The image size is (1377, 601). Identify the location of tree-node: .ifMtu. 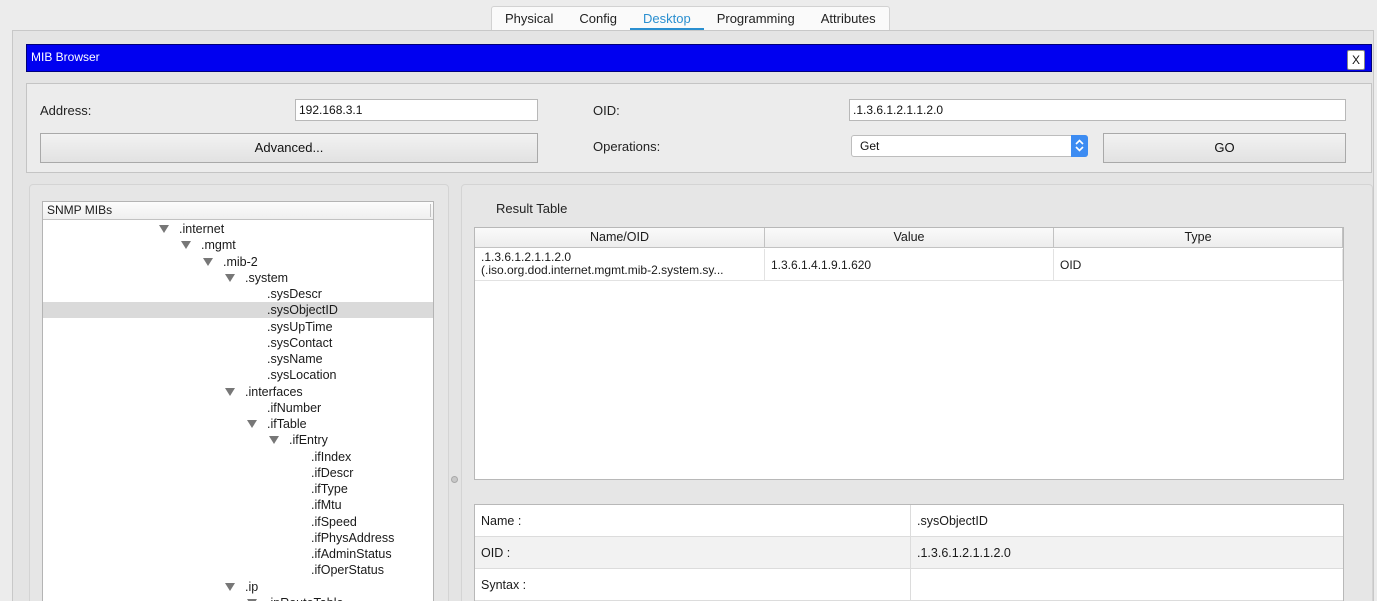
(238, 505).